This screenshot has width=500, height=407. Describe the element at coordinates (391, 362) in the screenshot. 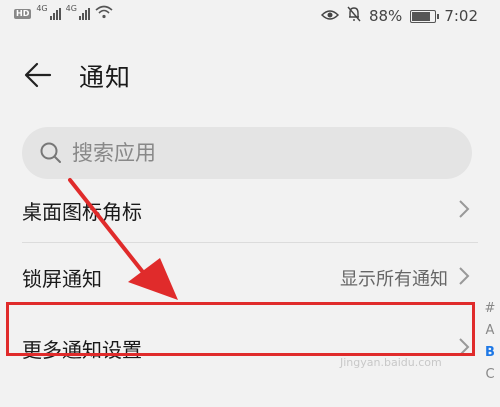

I see `watermark: Jingyan.baidu.com` at that location.